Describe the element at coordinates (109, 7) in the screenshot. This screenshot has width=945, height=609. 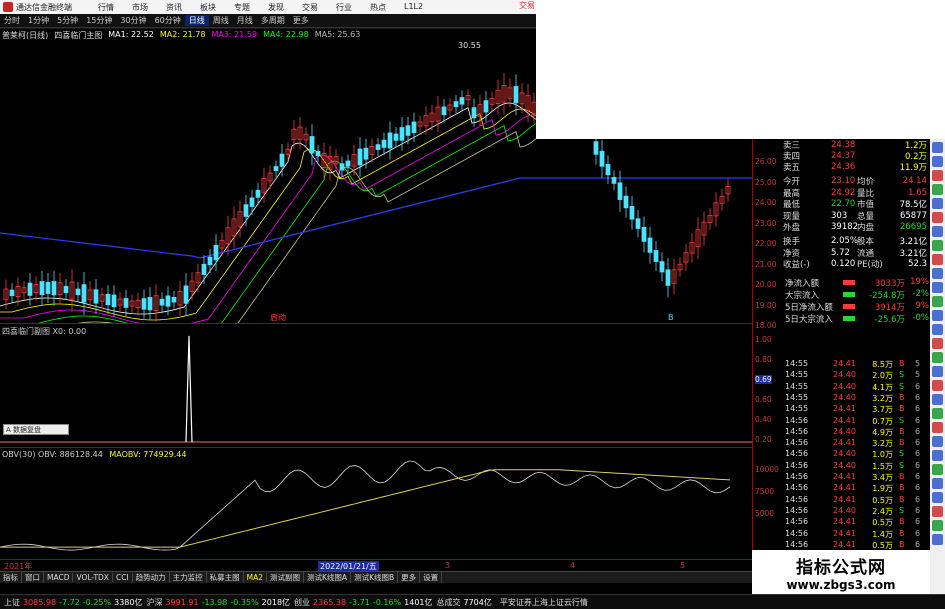
I see `menu-item-0: 行情` at that location.